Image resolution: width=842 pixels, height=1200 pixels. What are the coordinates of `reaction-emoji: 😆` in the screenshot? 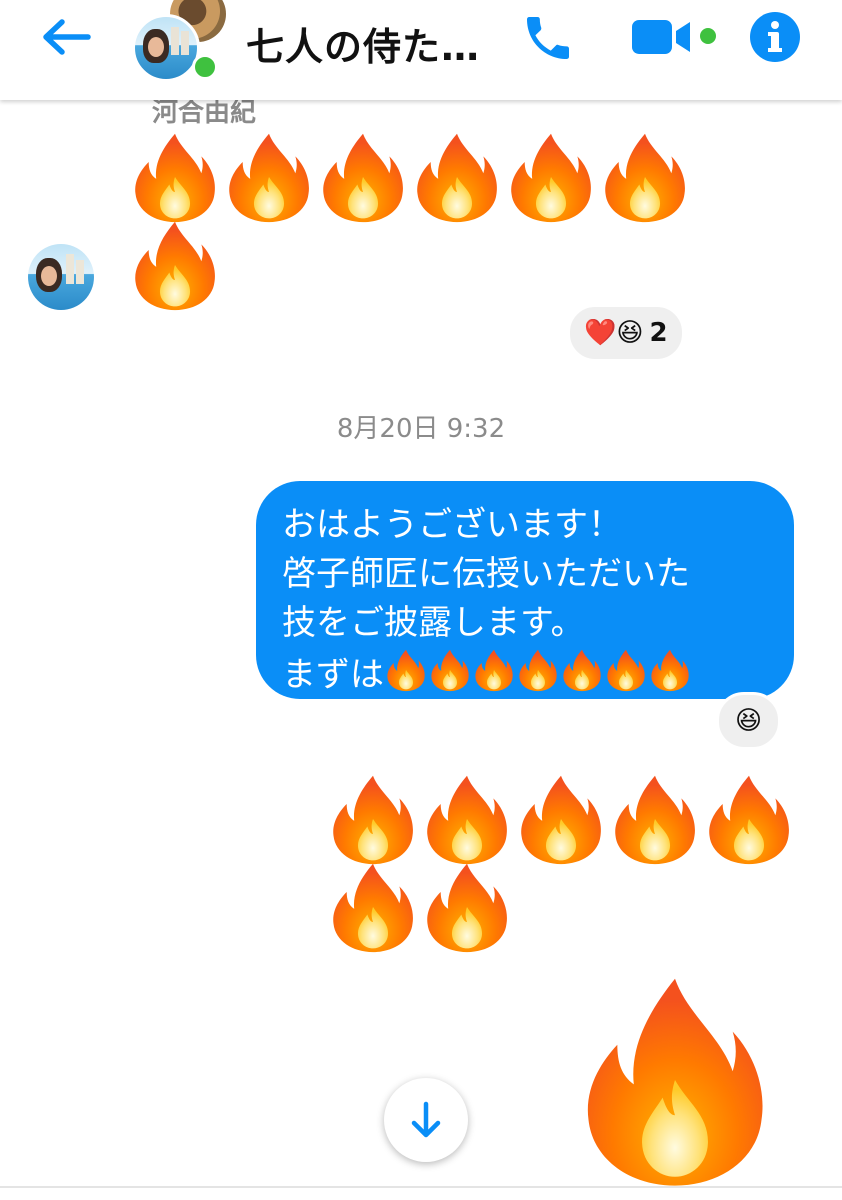 It's located at (749, 721).